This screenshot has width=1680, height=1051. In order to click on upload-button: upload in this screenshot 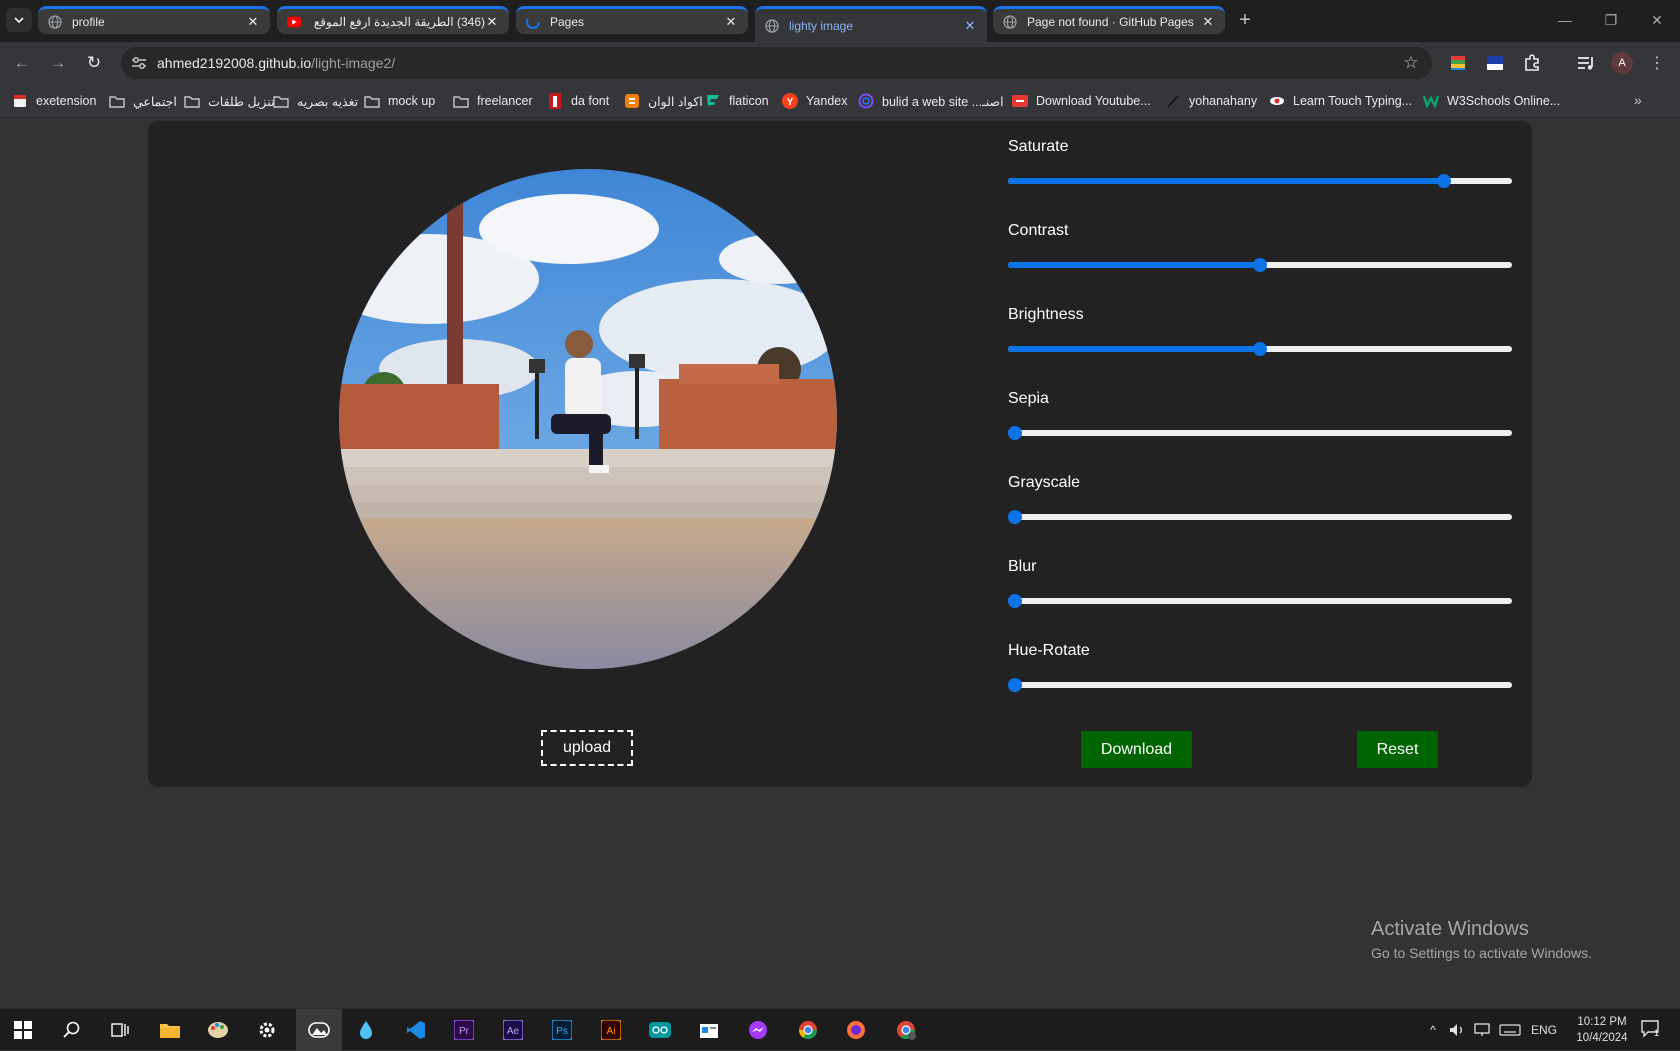, I will do `click(587, 748)`.